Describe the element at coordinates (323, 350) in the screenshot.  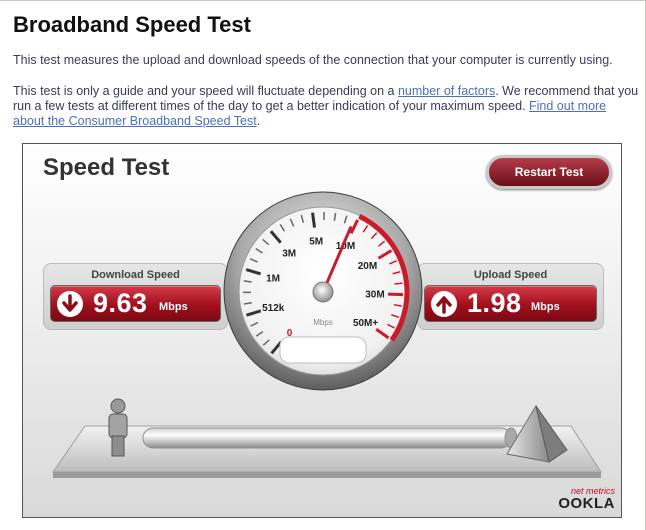
I see `gauge-readout-box` at that location.